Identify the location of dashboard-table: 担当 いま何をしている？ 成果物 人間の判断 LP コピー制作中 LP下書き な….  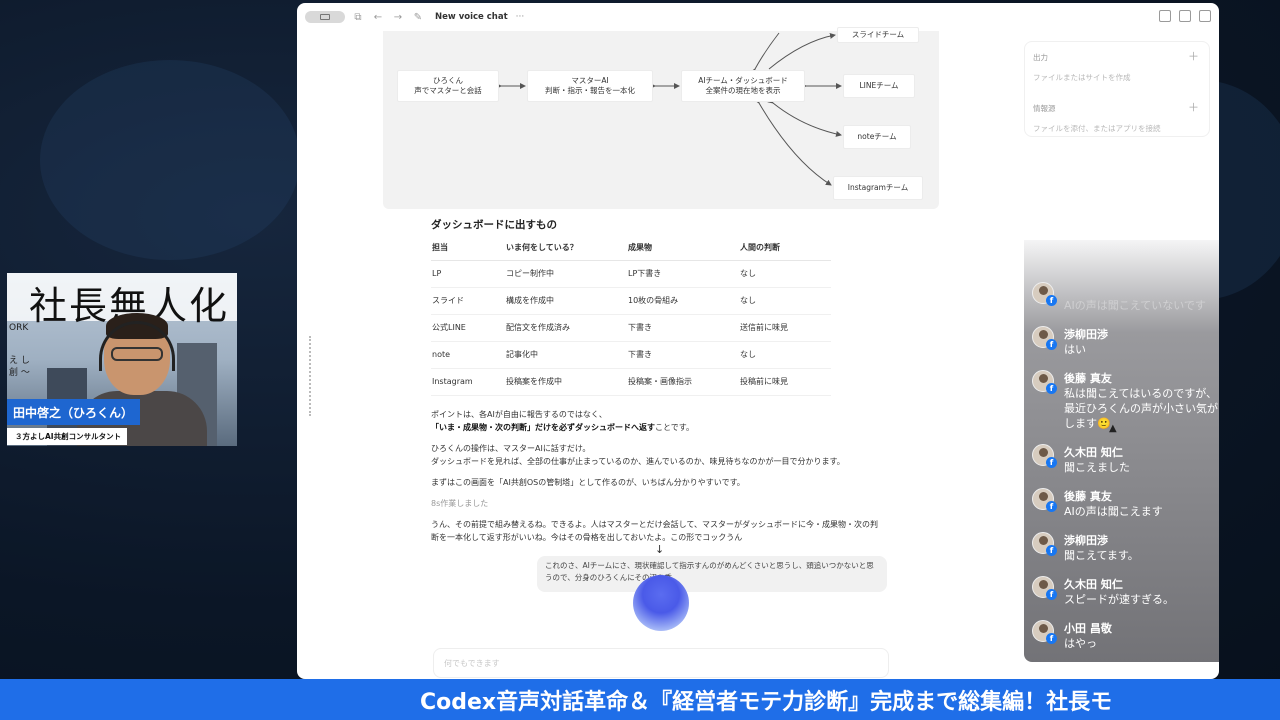
(631, 319).